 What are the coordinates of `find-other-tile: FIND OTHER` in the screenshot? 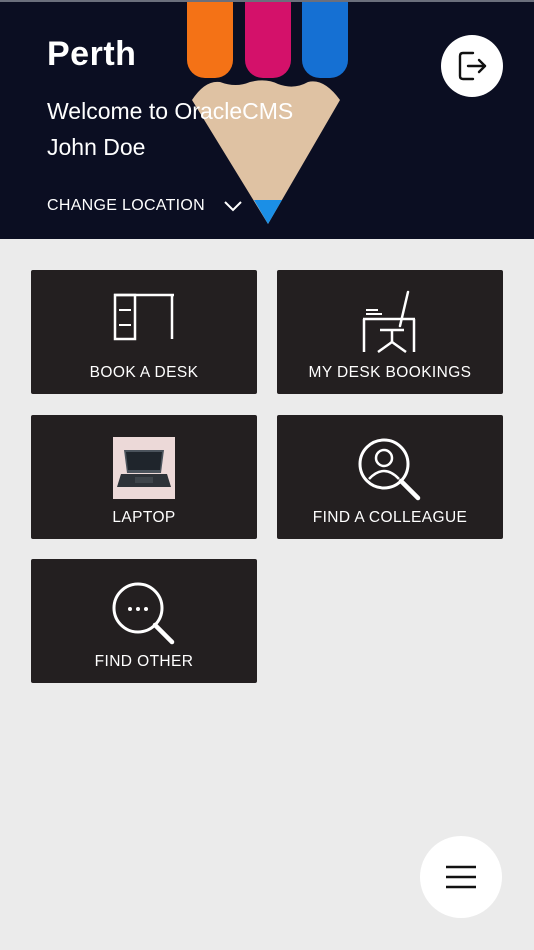 It's located at (144, 621).